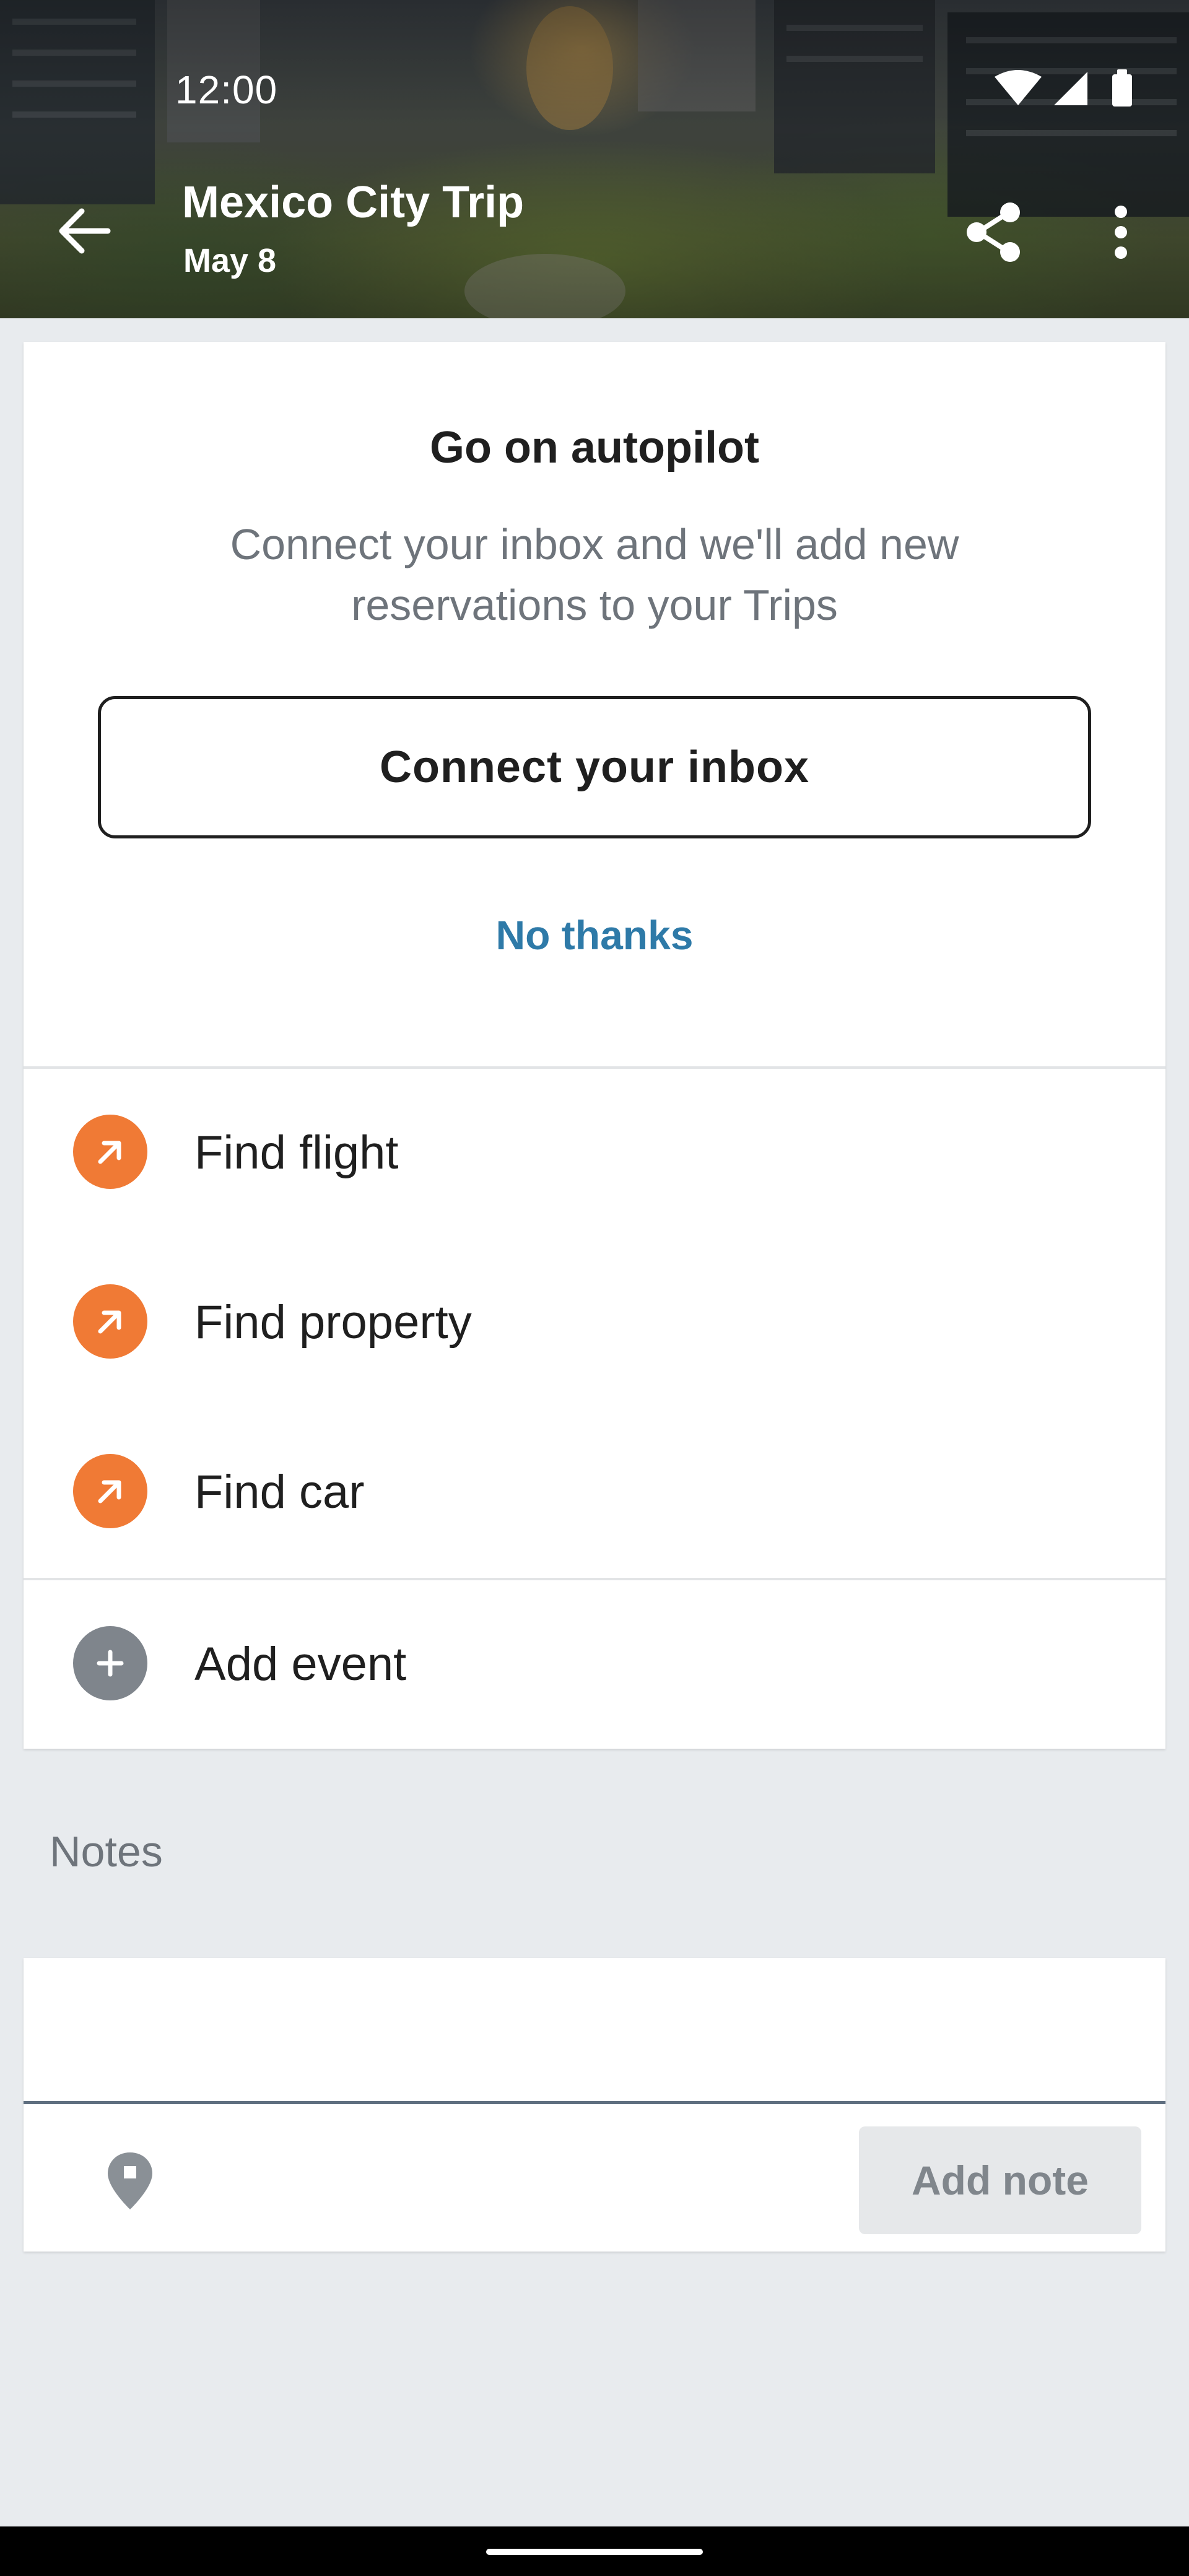 The image size is (1189, 2576). I want to click on wifi-icon, so click(1018, 87).